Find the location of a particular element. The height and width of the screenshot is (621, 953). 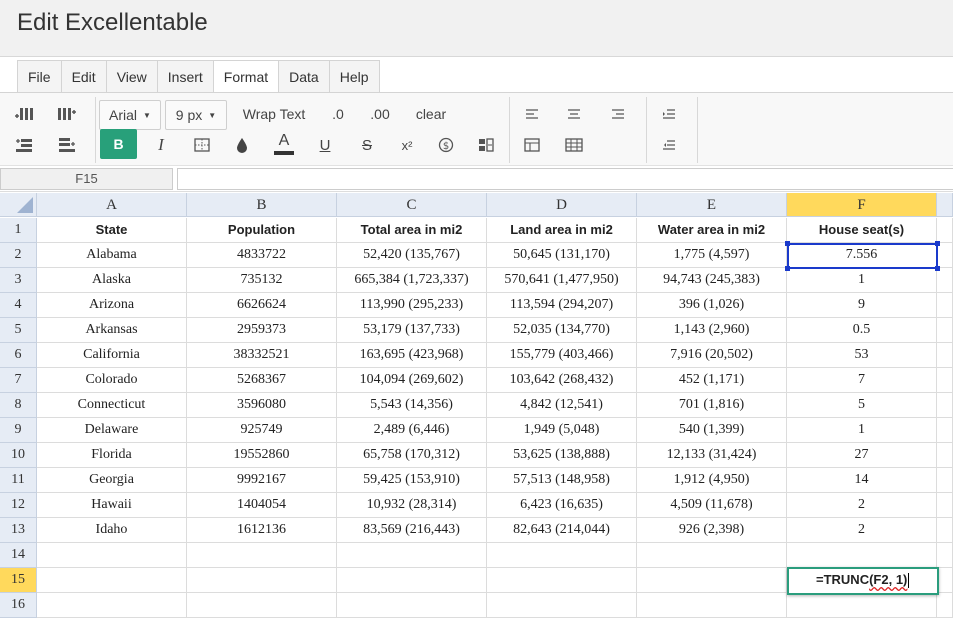

row-header-14: 14 is located at coordinates (18, 555).